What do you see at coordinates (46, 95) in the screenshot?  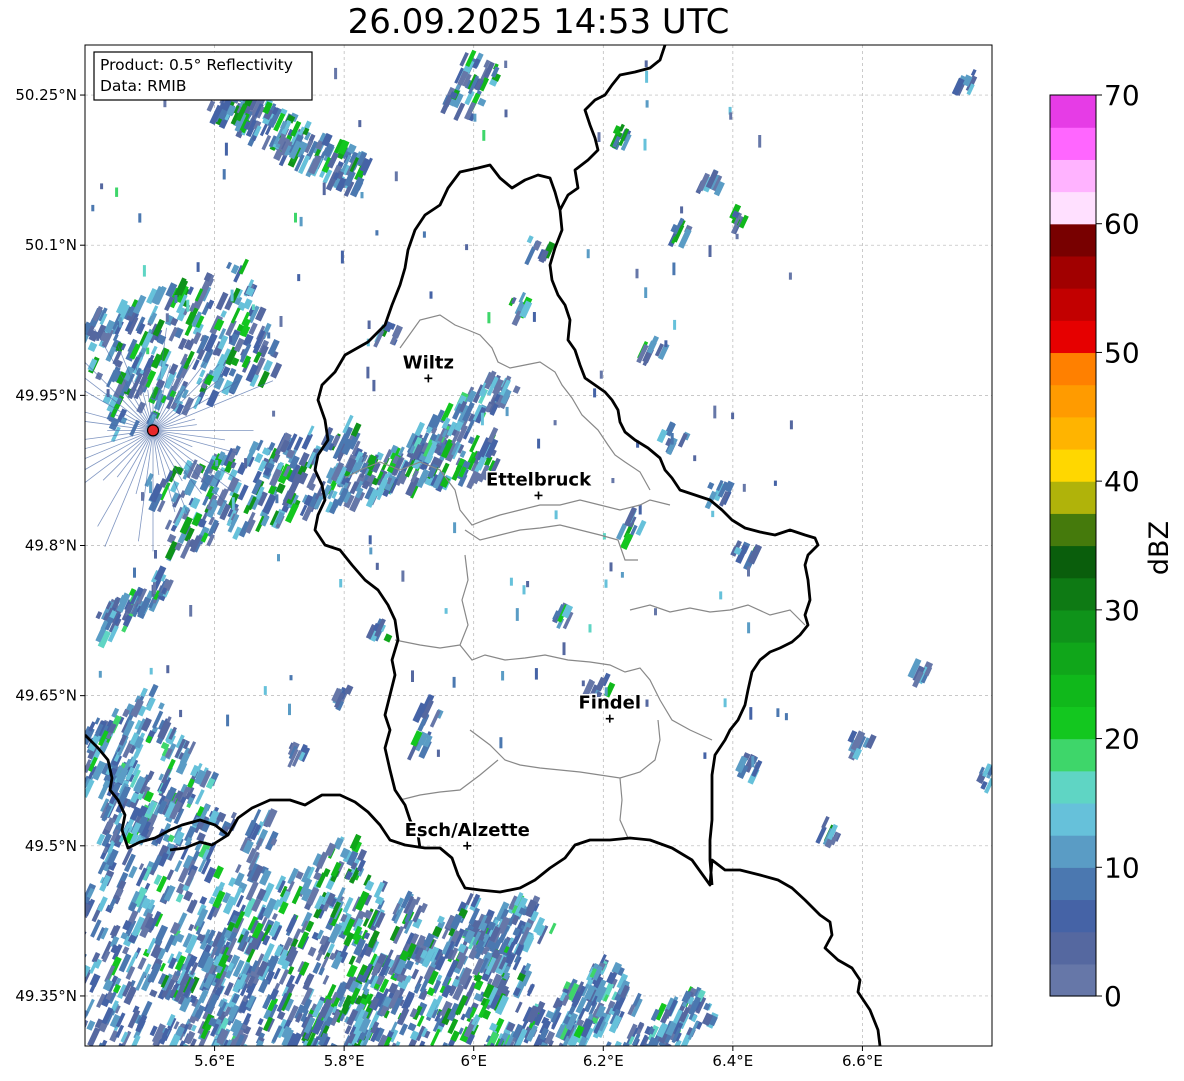 I see `y-tick-label: 50.25°N` at bounding box center [46, 95].